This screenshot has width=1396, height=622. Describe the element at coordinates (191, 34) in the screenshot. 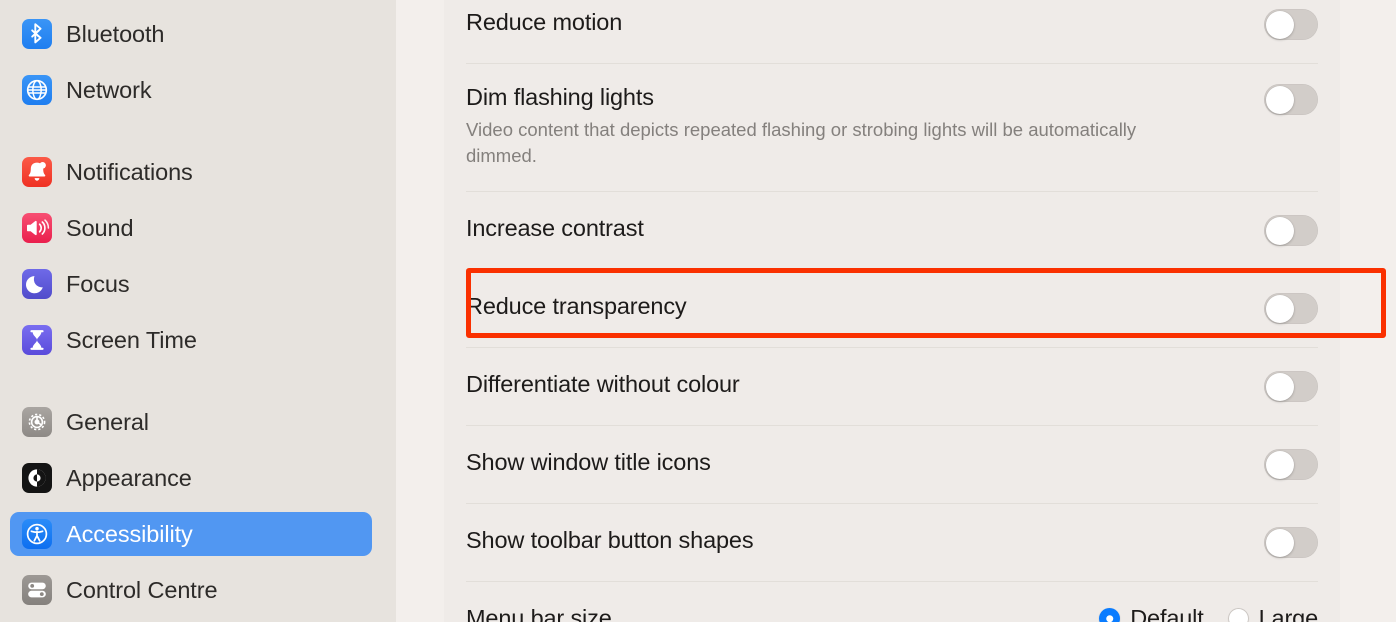

I see `sidebar-item-bluetooth: Bluetooth` at that location.